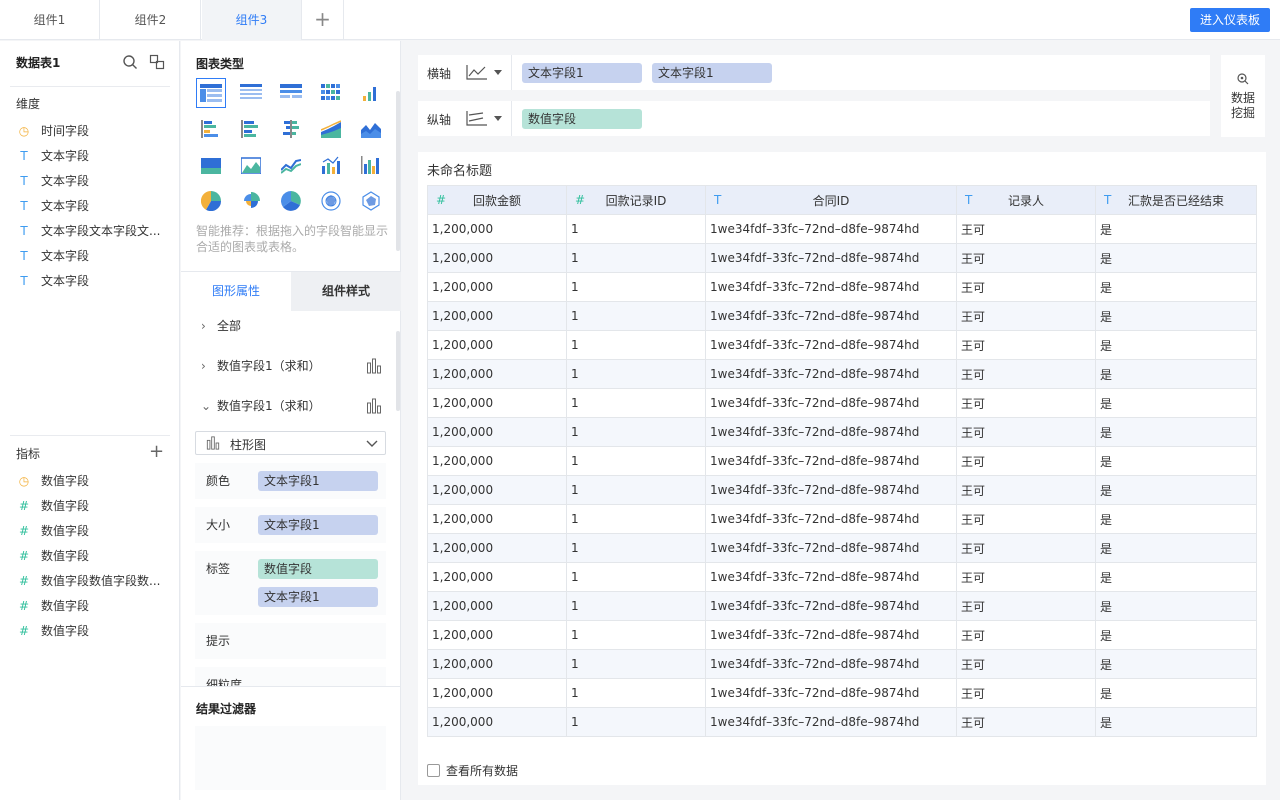 This screenshot has height=800, width=1280. Describe the element at coordinates (218, 641) in the screenshot. I see `tooltip-label: 提示` at that location.